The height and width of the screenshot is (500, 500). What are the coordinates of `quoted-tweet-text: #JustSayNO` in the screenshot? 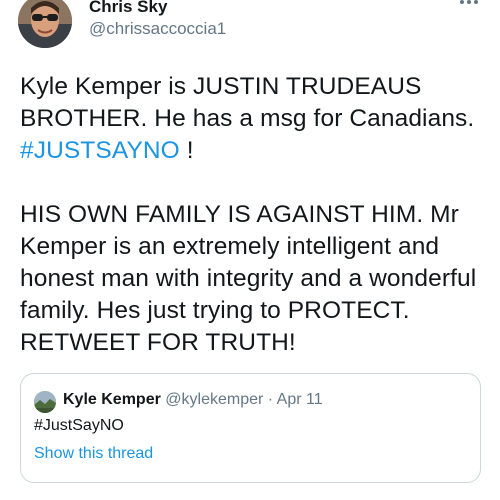 It's located at (79, 425).